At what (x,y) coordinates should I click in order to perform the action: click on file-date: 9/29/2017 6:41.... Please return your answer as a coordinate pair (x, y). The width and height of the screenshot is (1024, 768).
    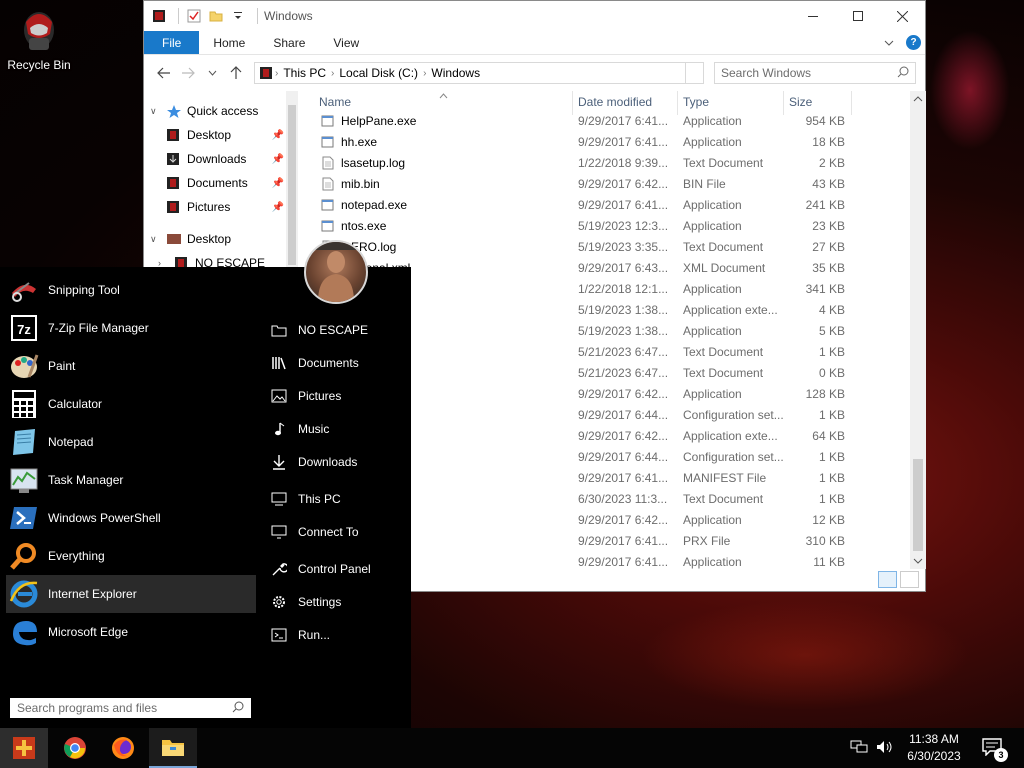
    Looking at the image, I should click on (623, 562).